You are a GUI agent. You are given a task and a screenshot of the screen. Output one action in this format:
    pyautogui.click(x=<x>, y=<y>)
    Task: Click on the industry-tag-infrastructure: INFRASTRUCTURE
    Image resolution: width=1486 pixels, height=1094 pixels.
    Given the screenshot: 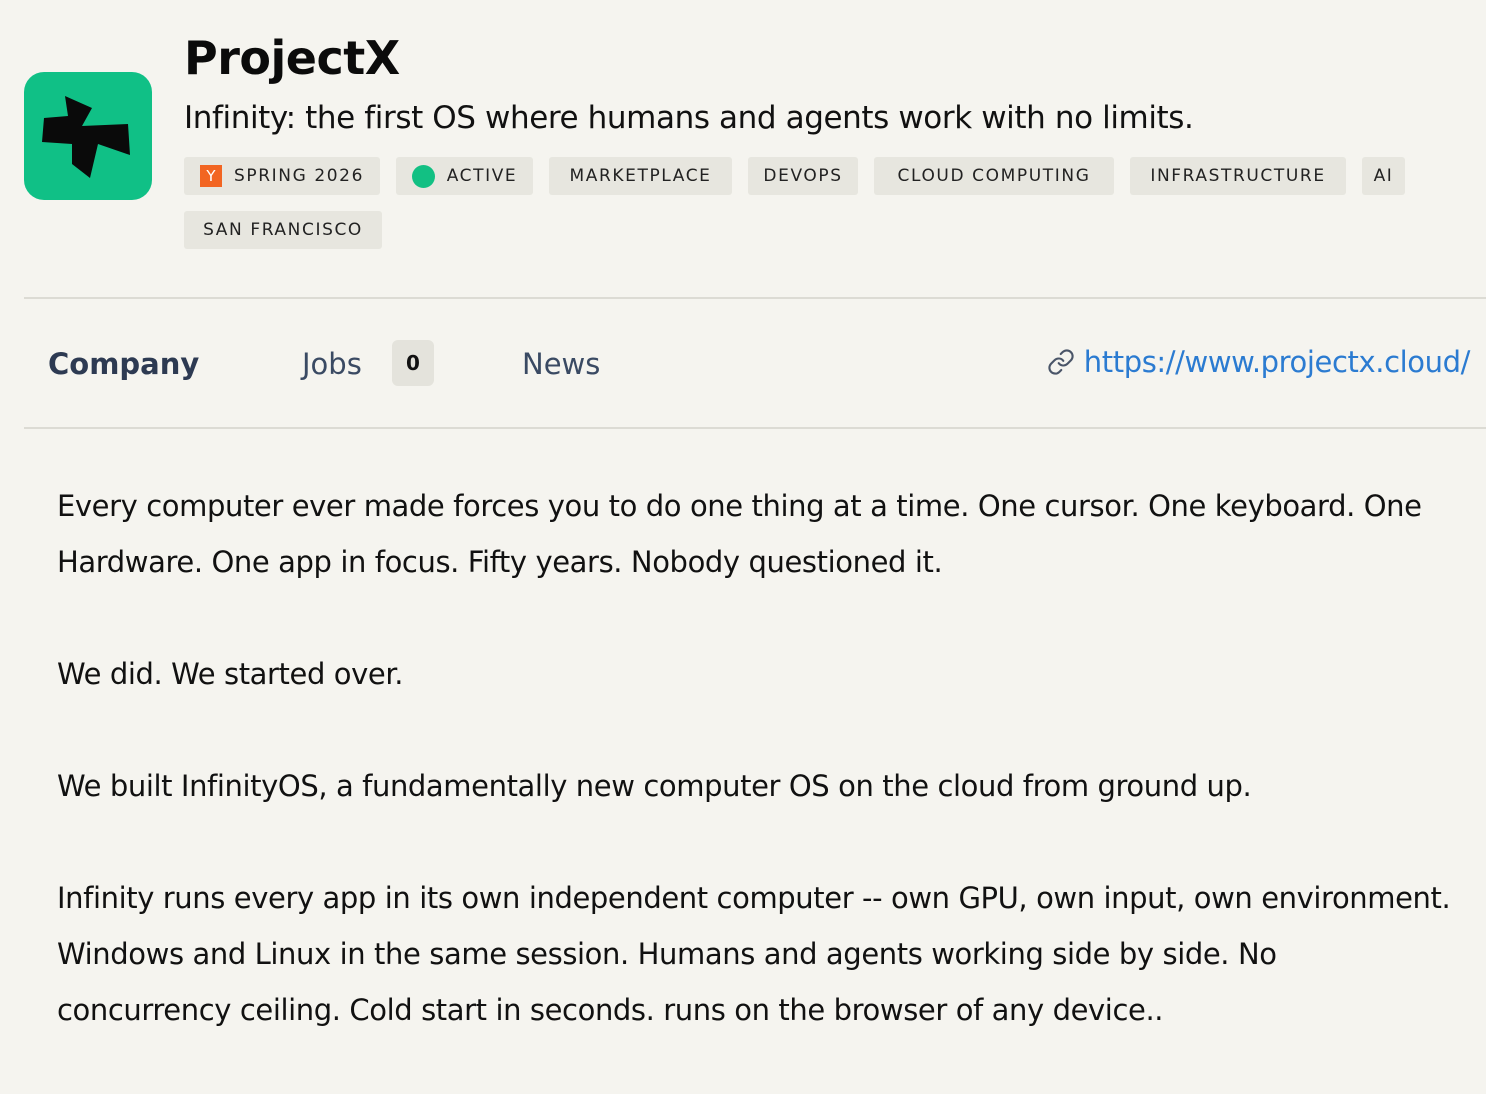 What is the action you would take?
    pyautogui.click(x=1238, y=176)
    